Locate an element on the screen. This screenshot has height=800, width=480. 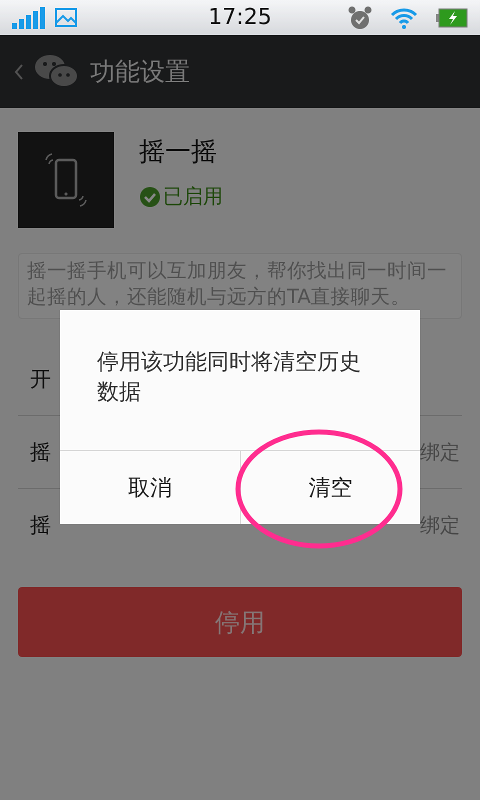
alarm-icon is located at coordinates (360, 18).